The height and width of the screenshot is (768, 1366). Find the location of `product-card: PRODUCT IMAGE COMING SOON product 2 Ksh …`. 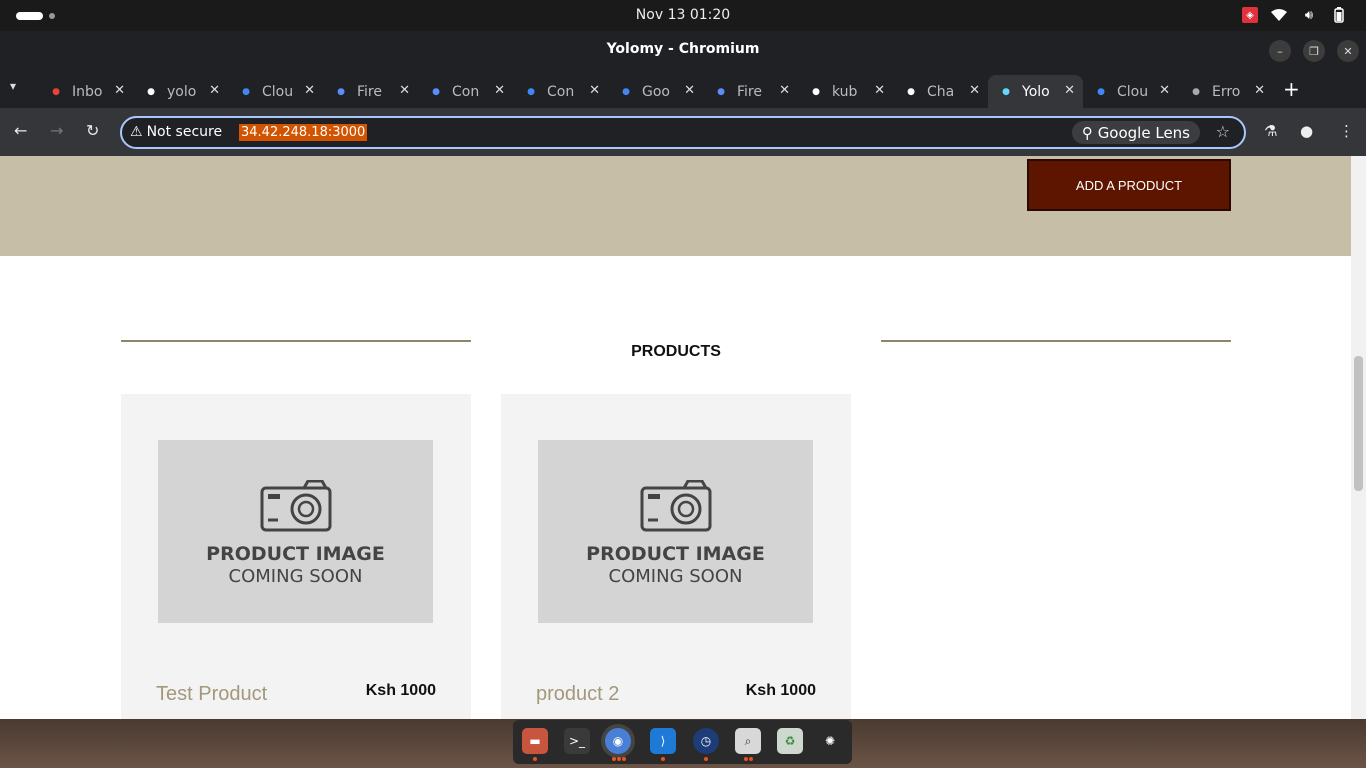

product-card: PRODUCT IMAGE COMING SOON product 2 Ksh … is located at coordinates (676, 556).